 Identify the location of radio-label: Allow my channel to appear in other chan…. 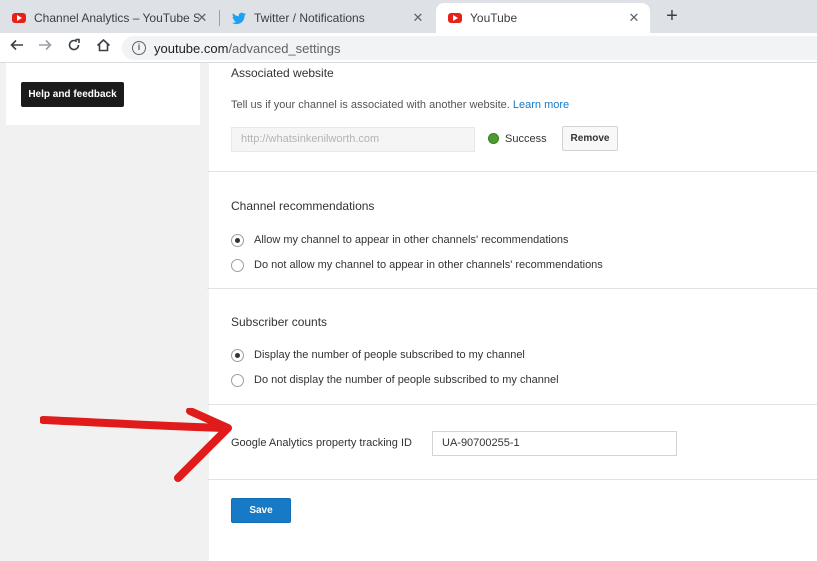
(411, 240).